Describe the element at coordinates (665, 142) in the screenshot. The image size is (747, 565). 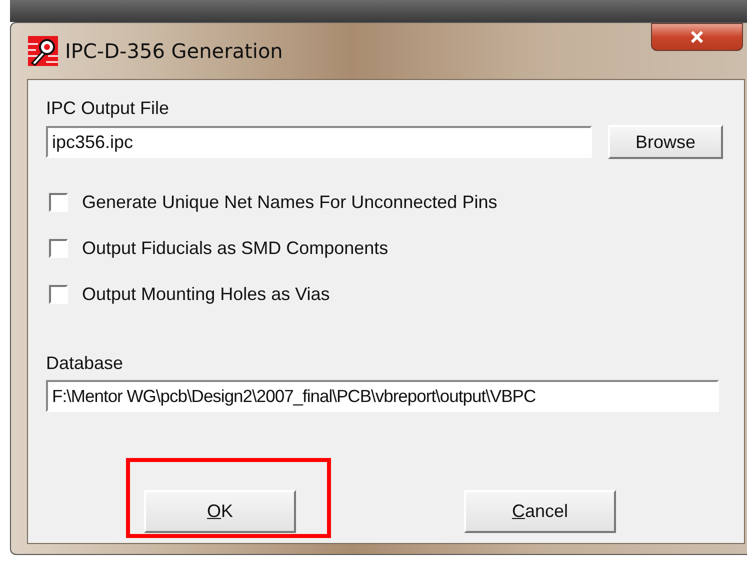
I see `browse-button: Browse` at that location.